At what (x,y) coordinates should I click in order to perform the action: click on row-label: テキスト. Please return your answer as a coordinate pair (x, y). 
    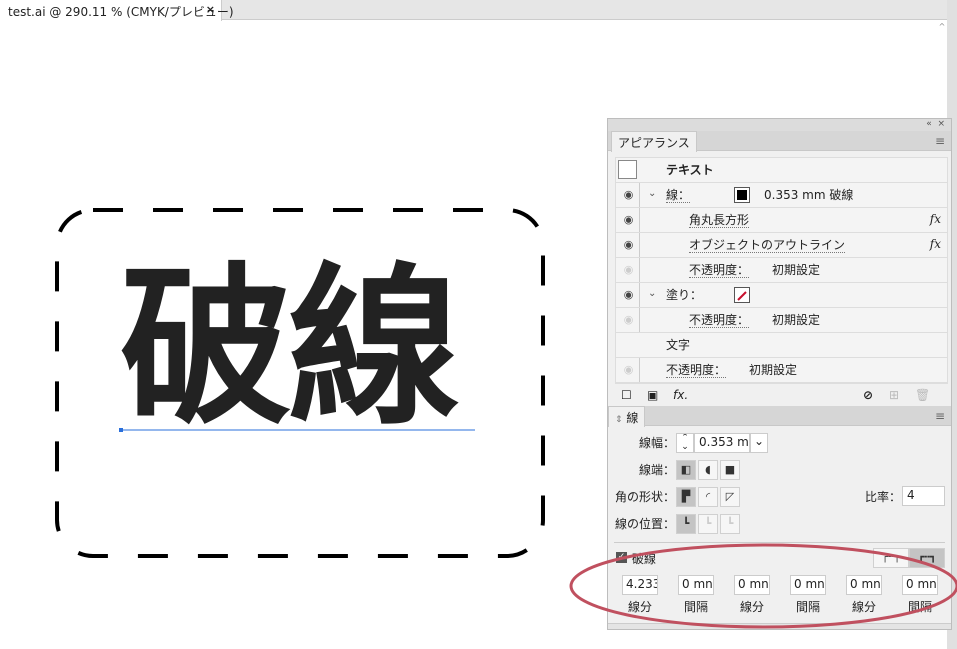
    Looking at the image, I should click on (690, 170).